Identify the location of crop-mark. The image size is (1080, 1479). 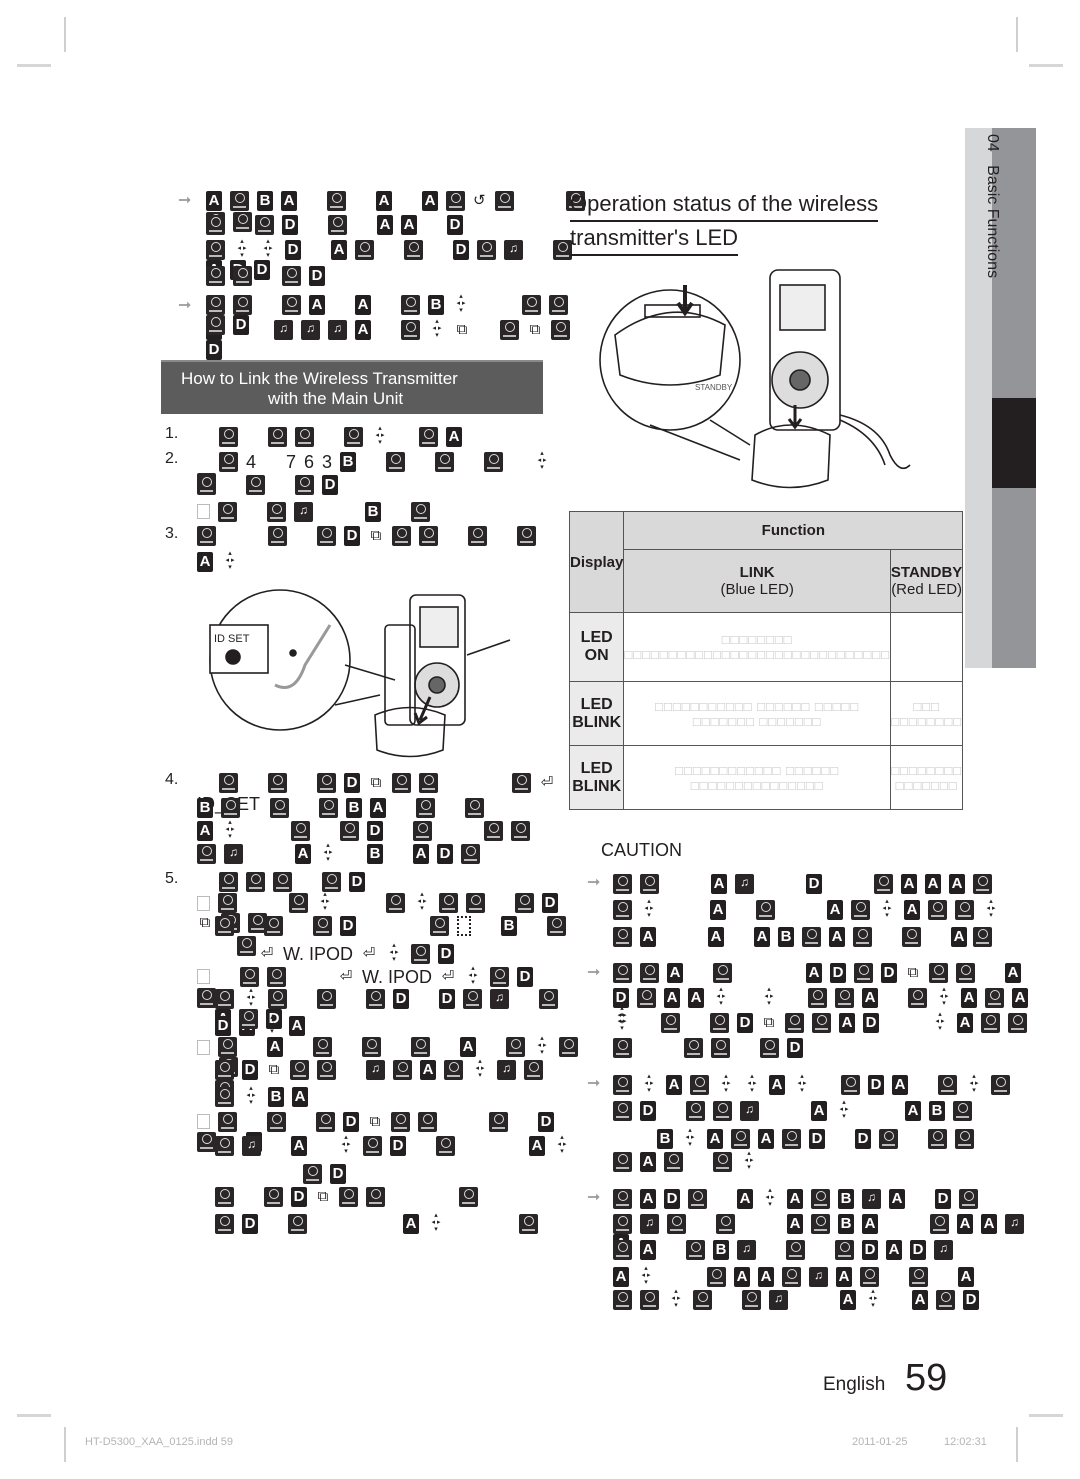
(34, 1415).